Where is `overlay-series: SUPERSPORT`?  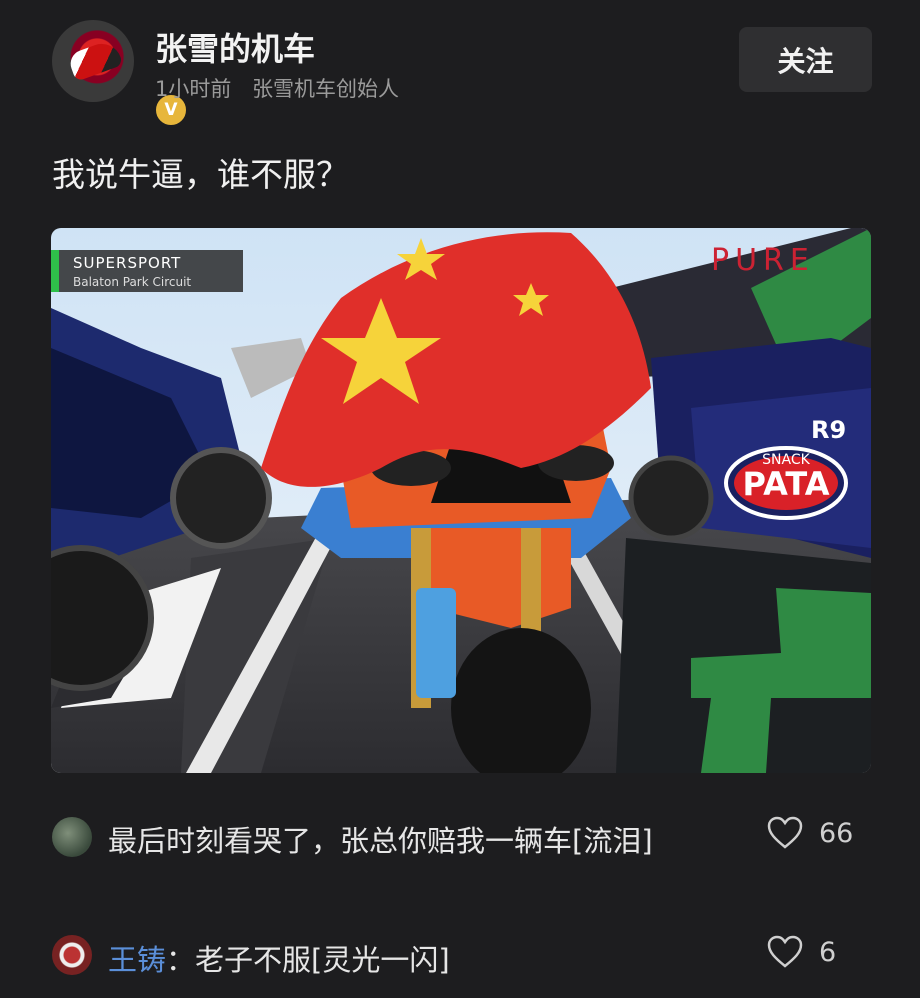 overlay-series: SUPERSPORT is located at coordinates (127, 263).